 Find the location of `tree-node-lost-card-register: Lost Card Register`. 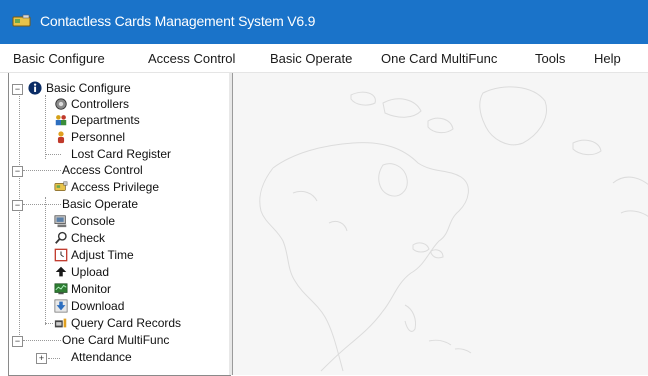

tree-node-lost-card-register: Lost Card Register is located at coordinates (121, 154).